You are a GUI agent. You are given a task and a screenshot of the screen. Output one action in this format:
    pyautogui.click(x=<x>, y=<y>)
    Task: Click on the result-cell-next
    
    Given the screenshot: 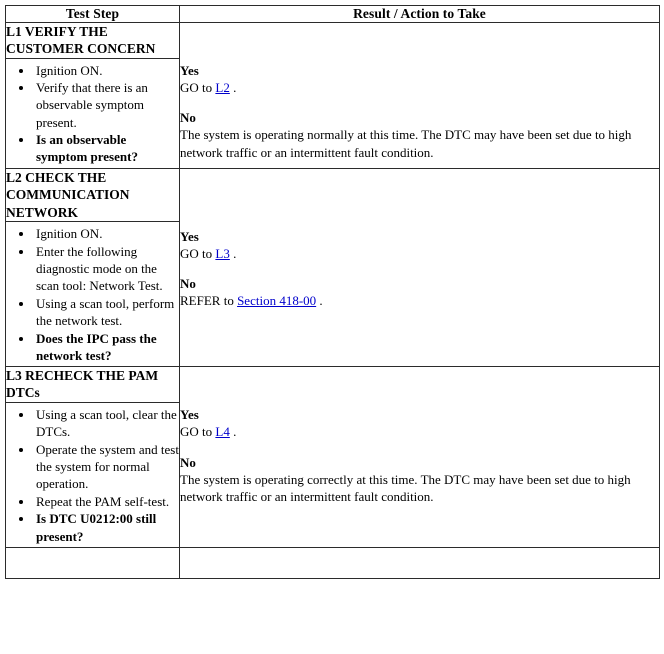 What is the action you would take?
    pyautogui.click(x=419, y=562)
    